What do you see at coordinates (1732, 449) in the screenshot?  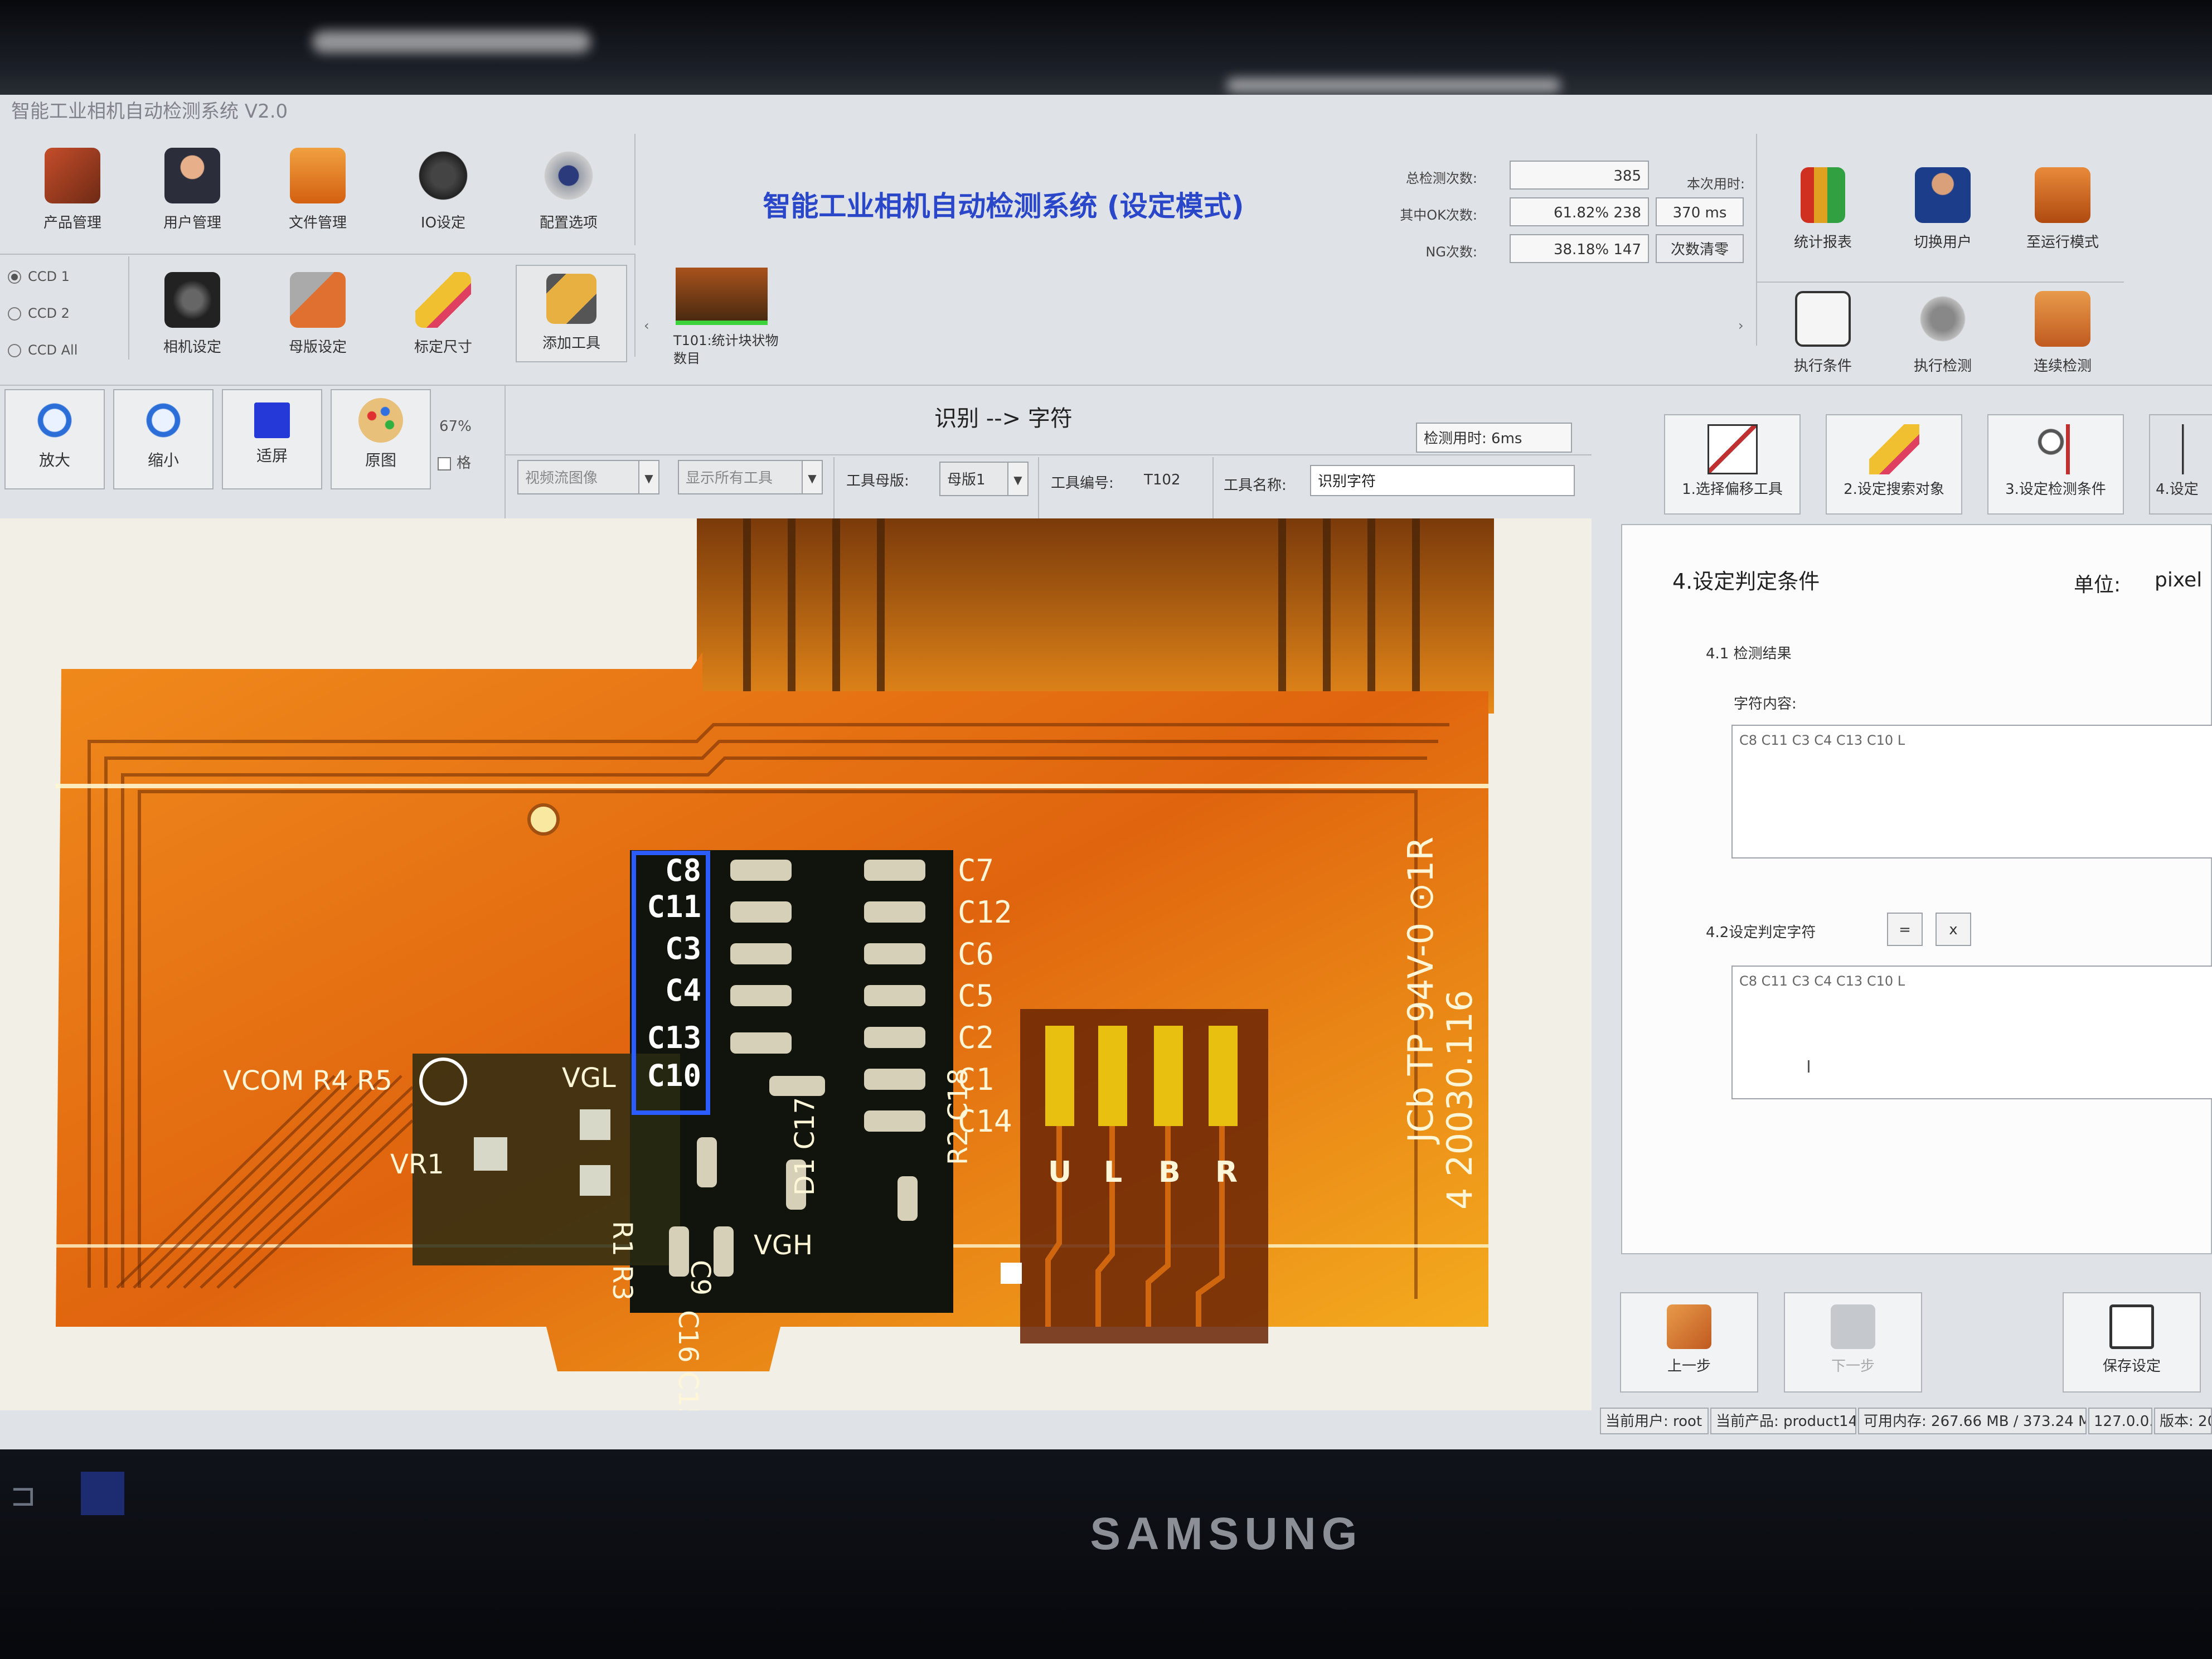 I see `offset-icon` at bounding box center [1732, 449].